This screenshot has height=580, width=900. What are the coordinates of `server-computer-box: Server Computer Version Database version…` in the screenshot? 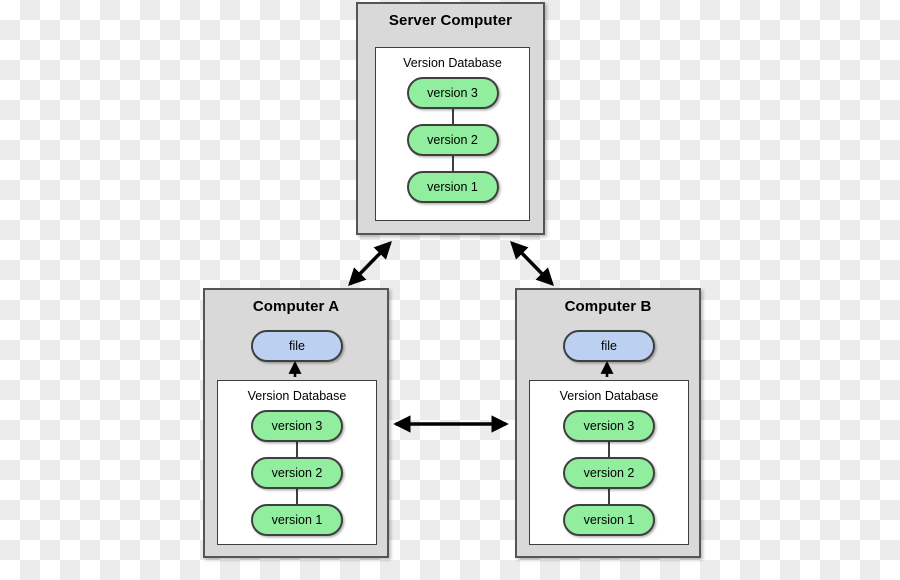 It's located at (450, 118).